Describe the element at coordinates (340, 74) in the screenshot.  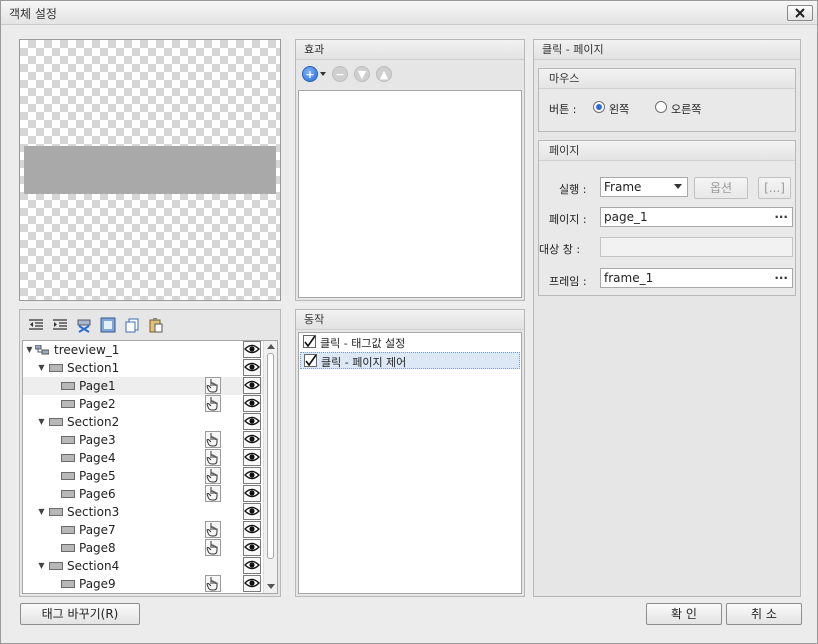
I see `remove-effect-icon: −` at that location.